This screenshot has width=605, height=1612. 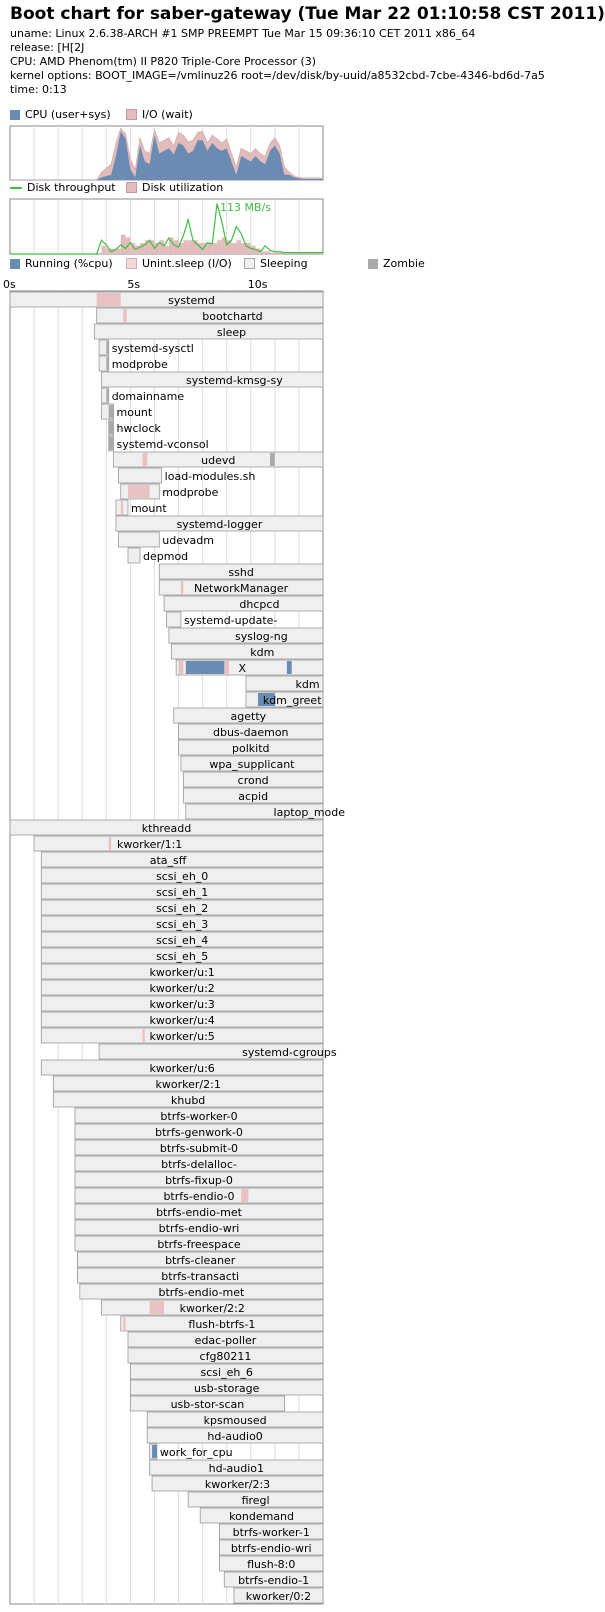 What do you see at coordinates (208, 1404) in the screenshot?
I see `process-name: usb-stor-scan` at bounding box center [208, 1404].